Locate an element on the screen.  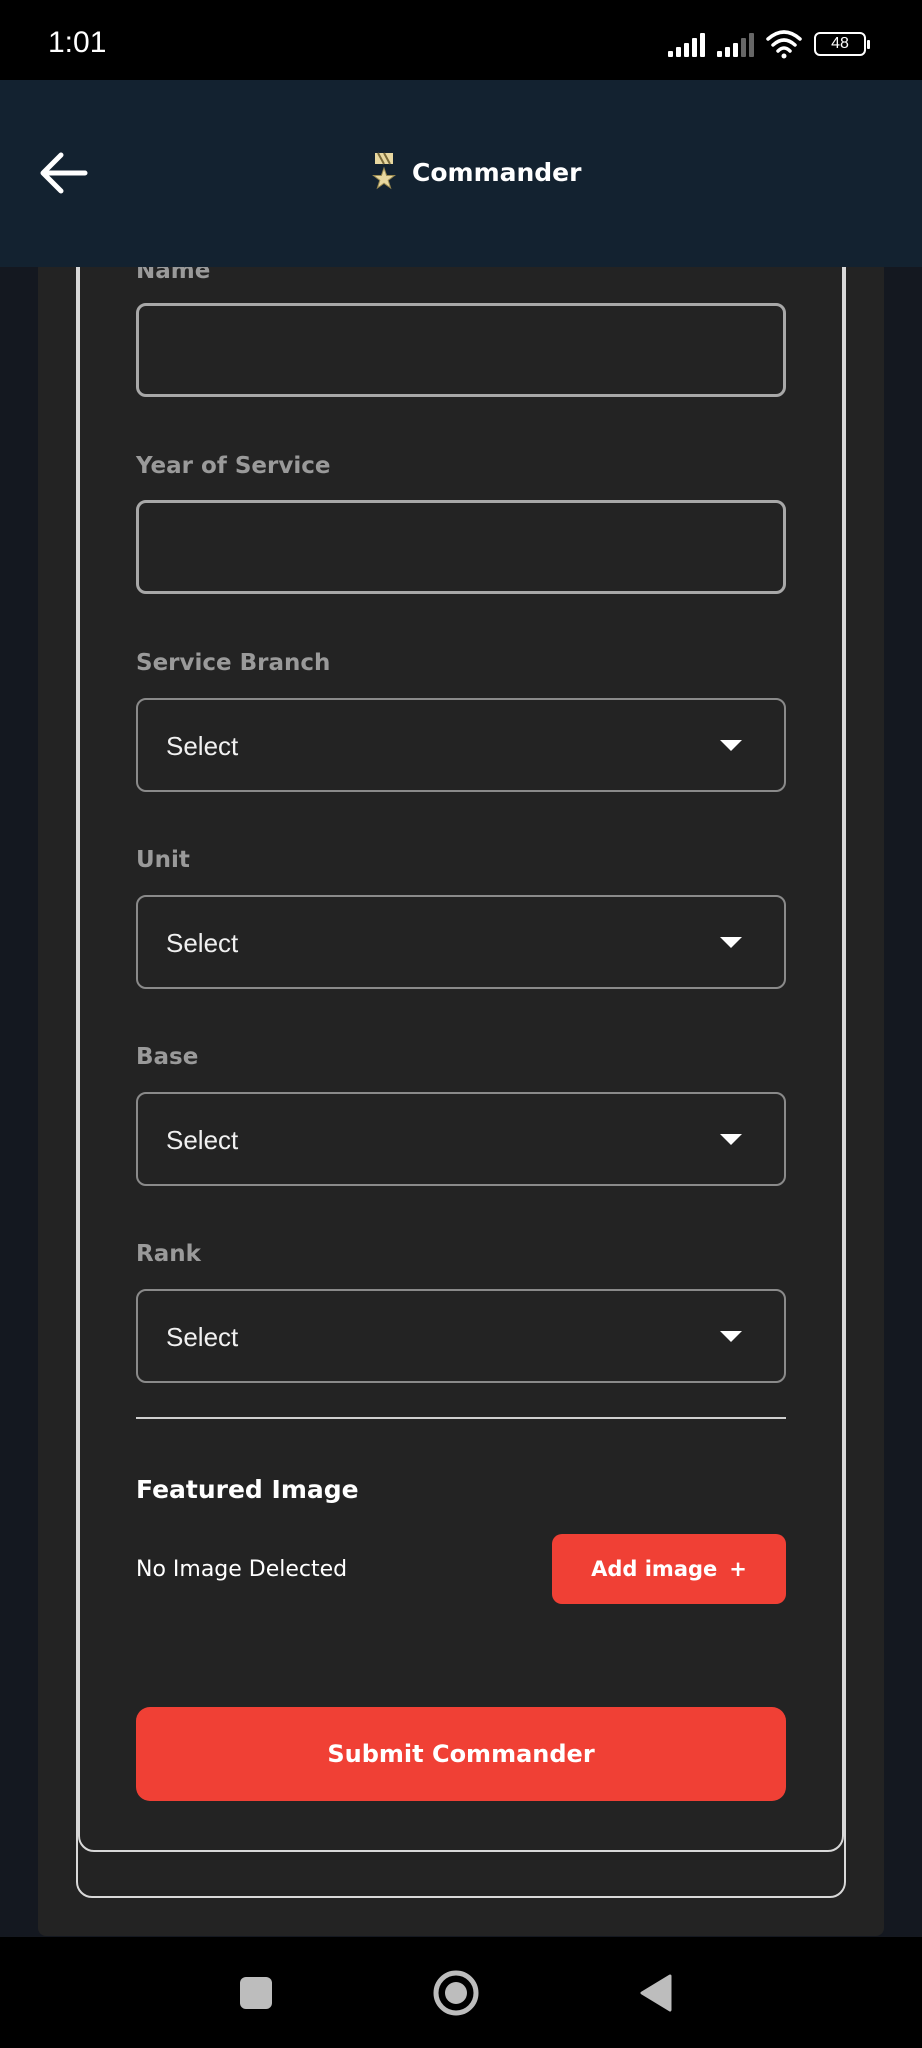
name-input is located at coordinates (461, 350).